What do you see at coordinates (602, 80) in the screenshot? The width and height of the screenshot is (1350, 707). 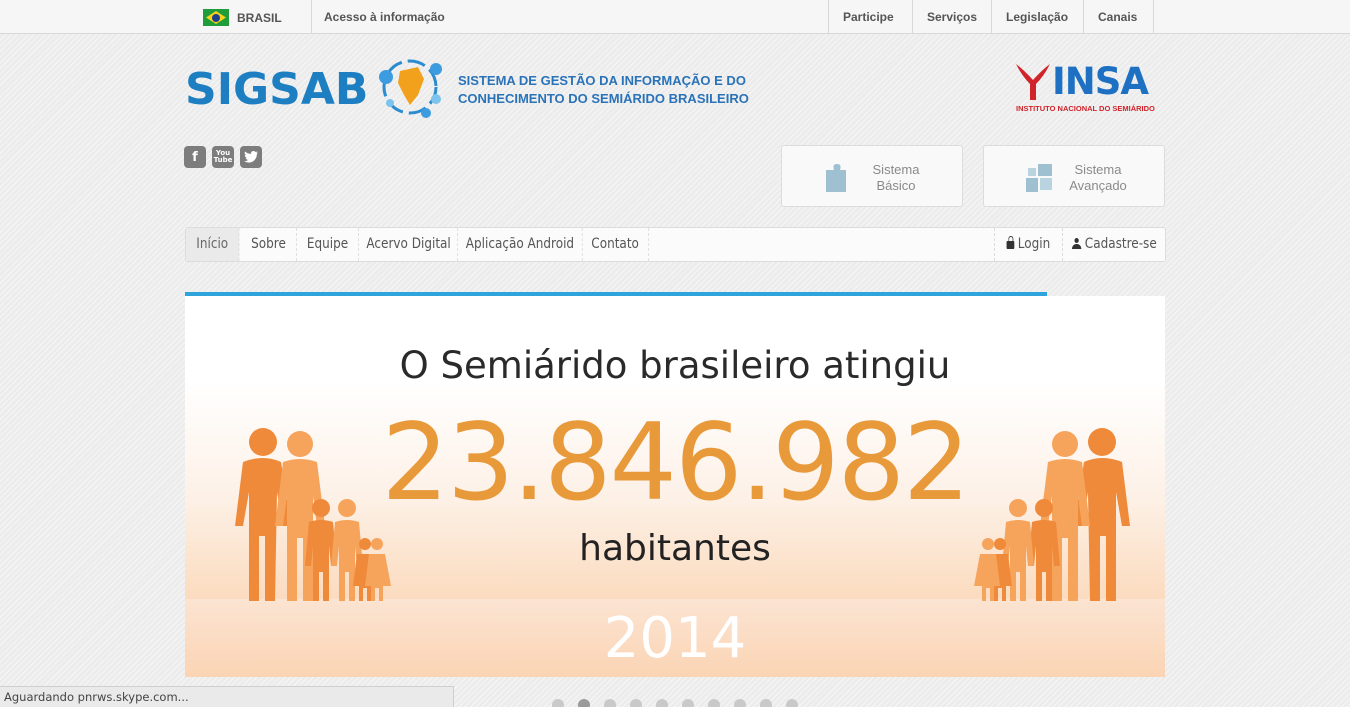 I see `tagline-line-1: SISTEMA DE GESTÃO DA INFORMAÇÃO E DO` at bounding box center [602, 80].